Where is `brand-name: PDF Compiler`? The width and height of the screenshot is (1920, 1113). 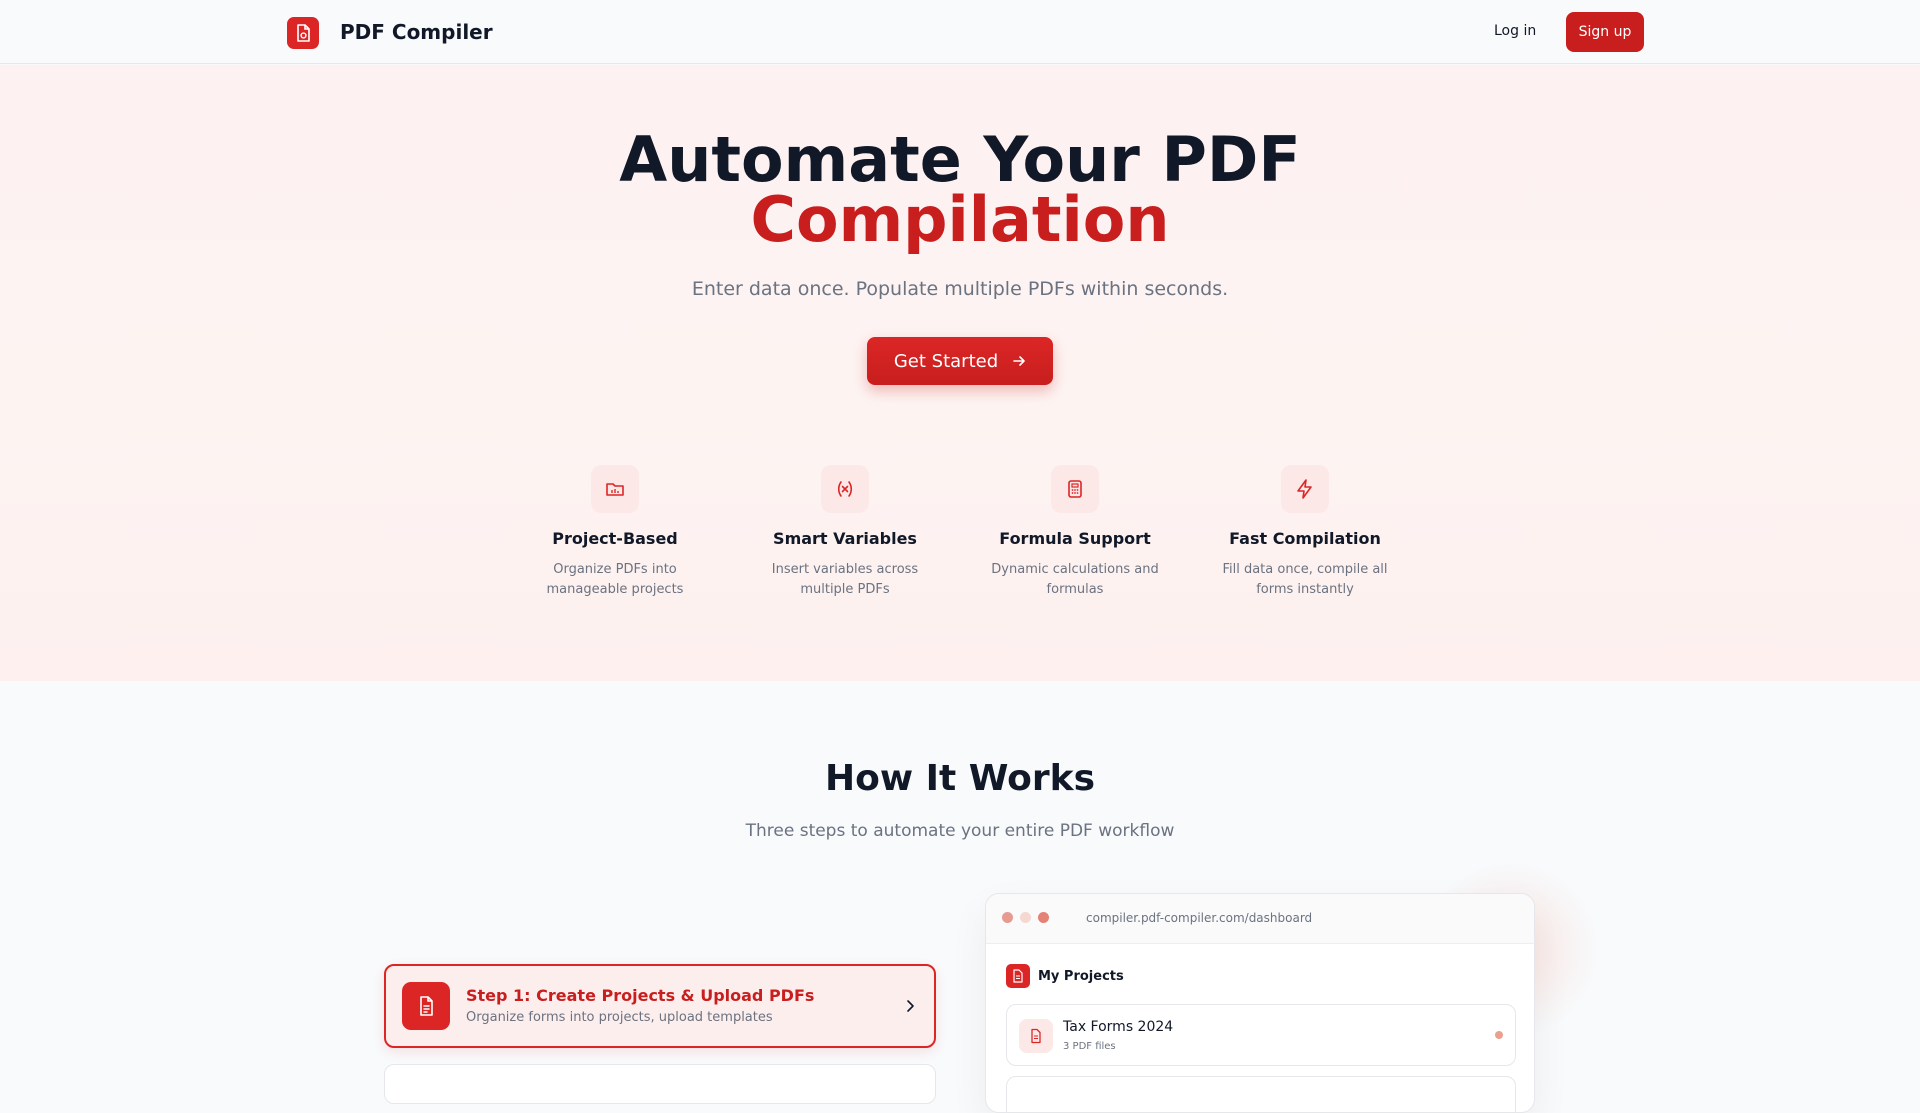
brand-name: PDF Compiler is located at coordinates (416, 32).